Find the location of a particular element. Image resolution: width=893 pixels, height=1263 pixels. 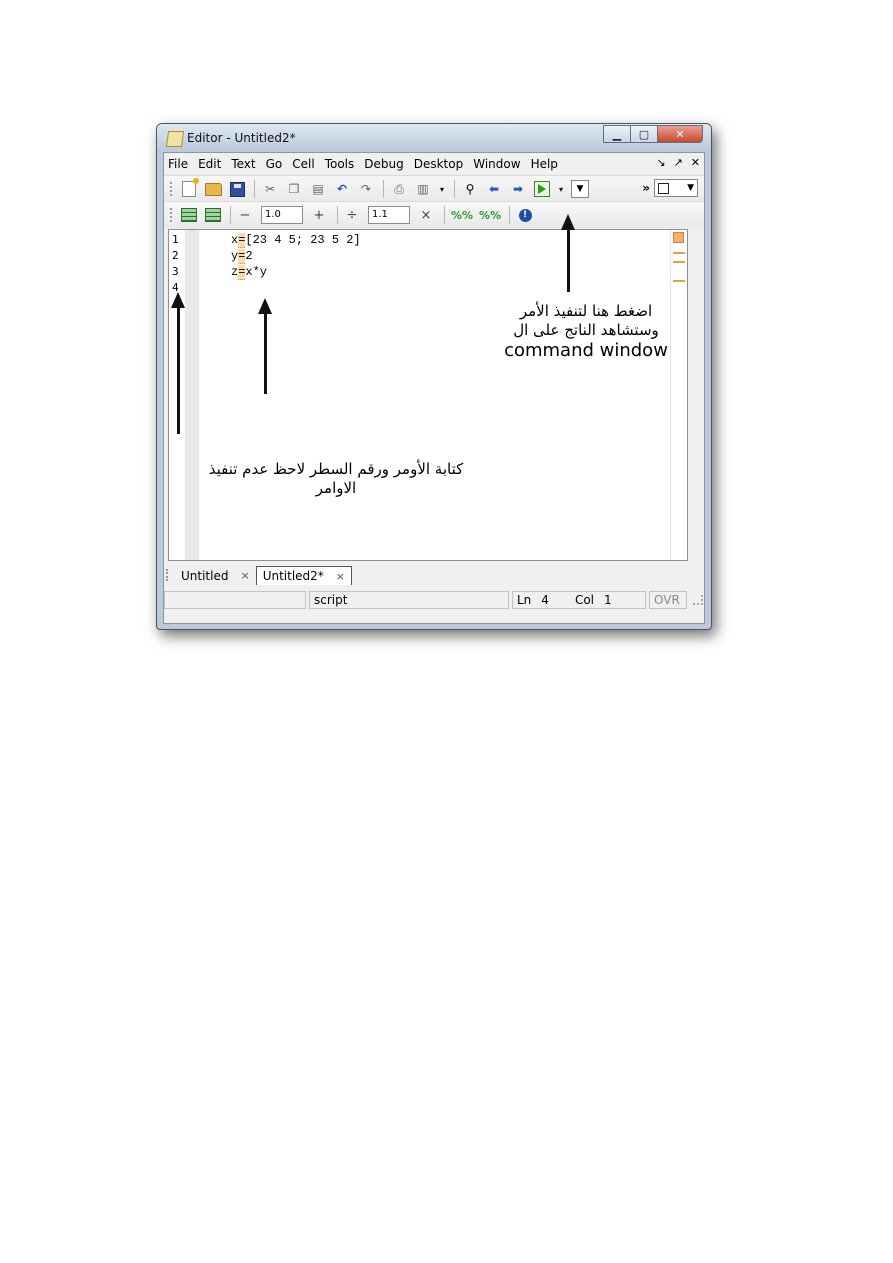

code-line: y=2 is located at coordinates (242, 256).